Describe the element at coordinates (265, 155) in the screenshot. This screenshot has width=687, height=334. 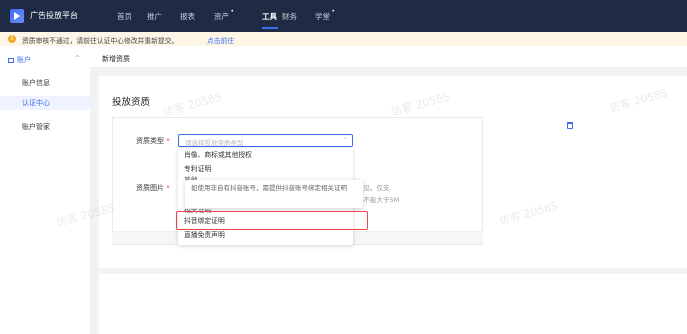
I see `option-portrait-authorization: 肖像、商标或其他授权` at that location.